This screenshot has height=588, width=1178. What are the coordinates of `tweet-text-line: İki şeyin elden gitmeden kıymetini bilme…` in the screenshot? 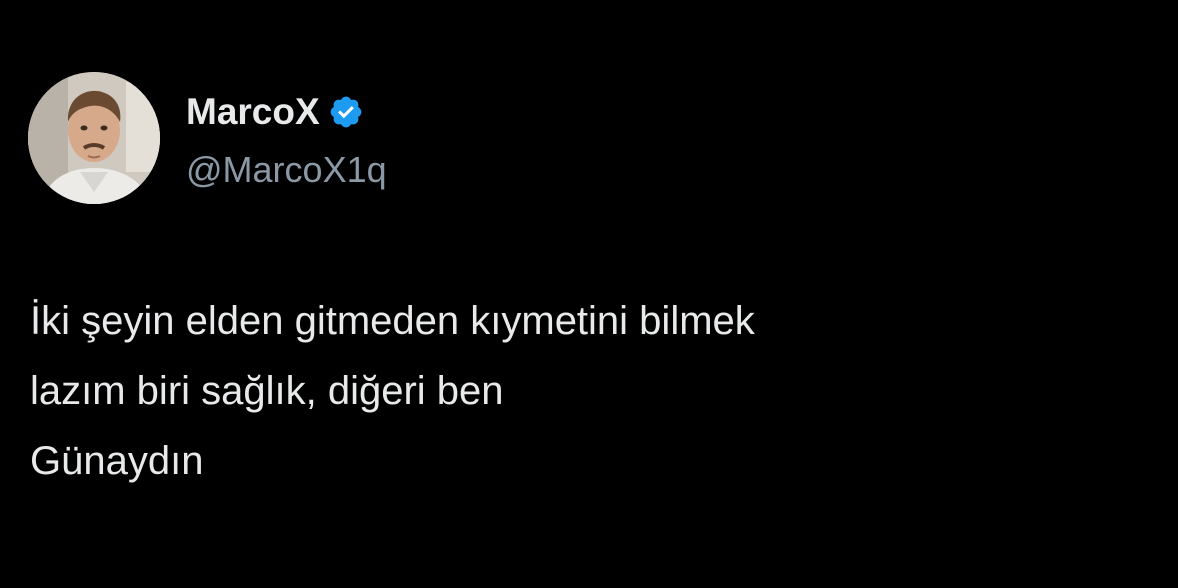 It's located at (392, 321).